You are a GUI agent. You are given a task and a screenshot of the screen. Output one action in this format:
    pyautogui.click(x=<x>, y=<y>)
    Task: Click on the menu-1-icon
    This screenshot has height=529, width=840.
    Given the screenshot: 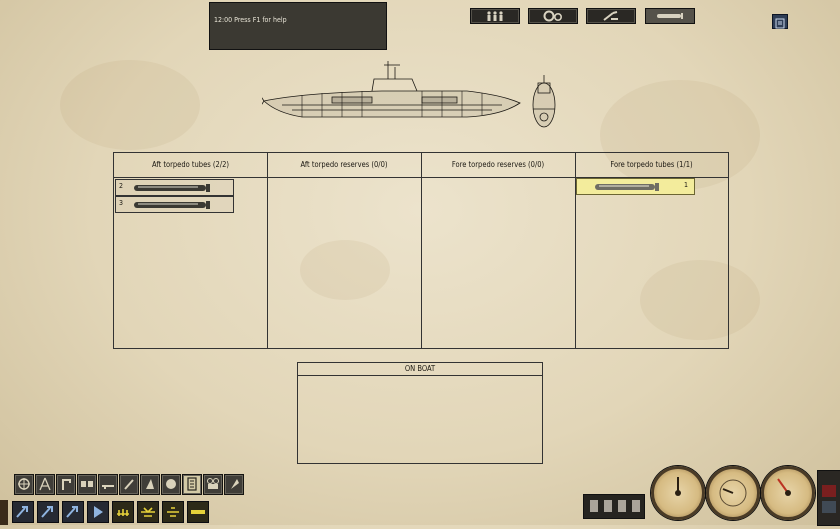 What is the action you would take?
    pyautogui.click(x=123, y=512)
    